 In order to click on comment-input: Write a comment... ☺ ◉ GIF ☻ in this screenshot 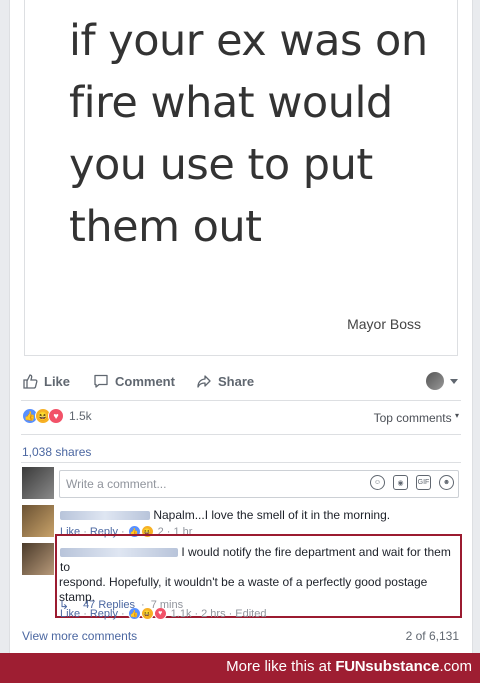, I will do `click(259, 484)`.